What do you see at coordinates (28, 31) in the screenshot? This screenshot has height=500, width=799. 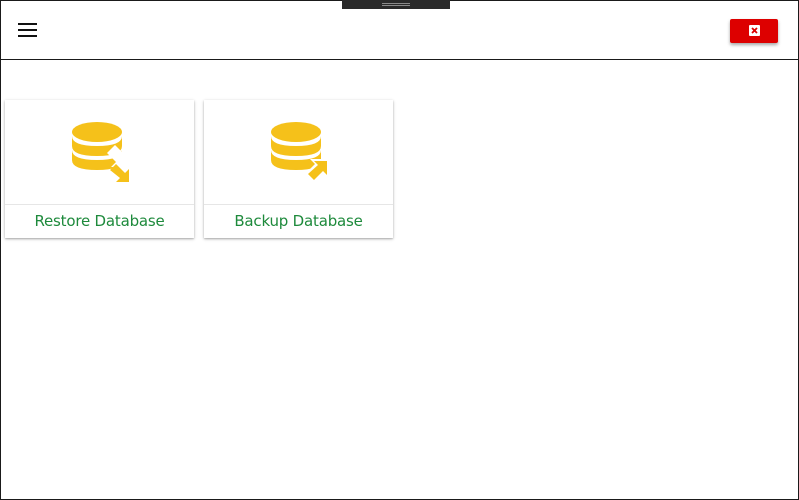 I see `hamburger-menu-icon` at bounding box center [28, 31].